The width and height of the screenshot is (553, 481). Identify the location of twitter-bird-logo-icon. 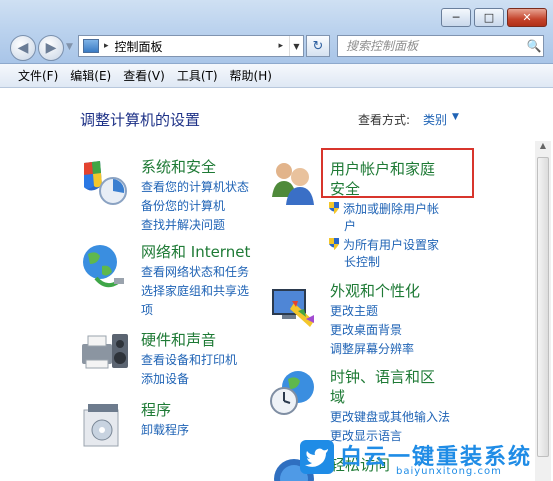
(317, 457).